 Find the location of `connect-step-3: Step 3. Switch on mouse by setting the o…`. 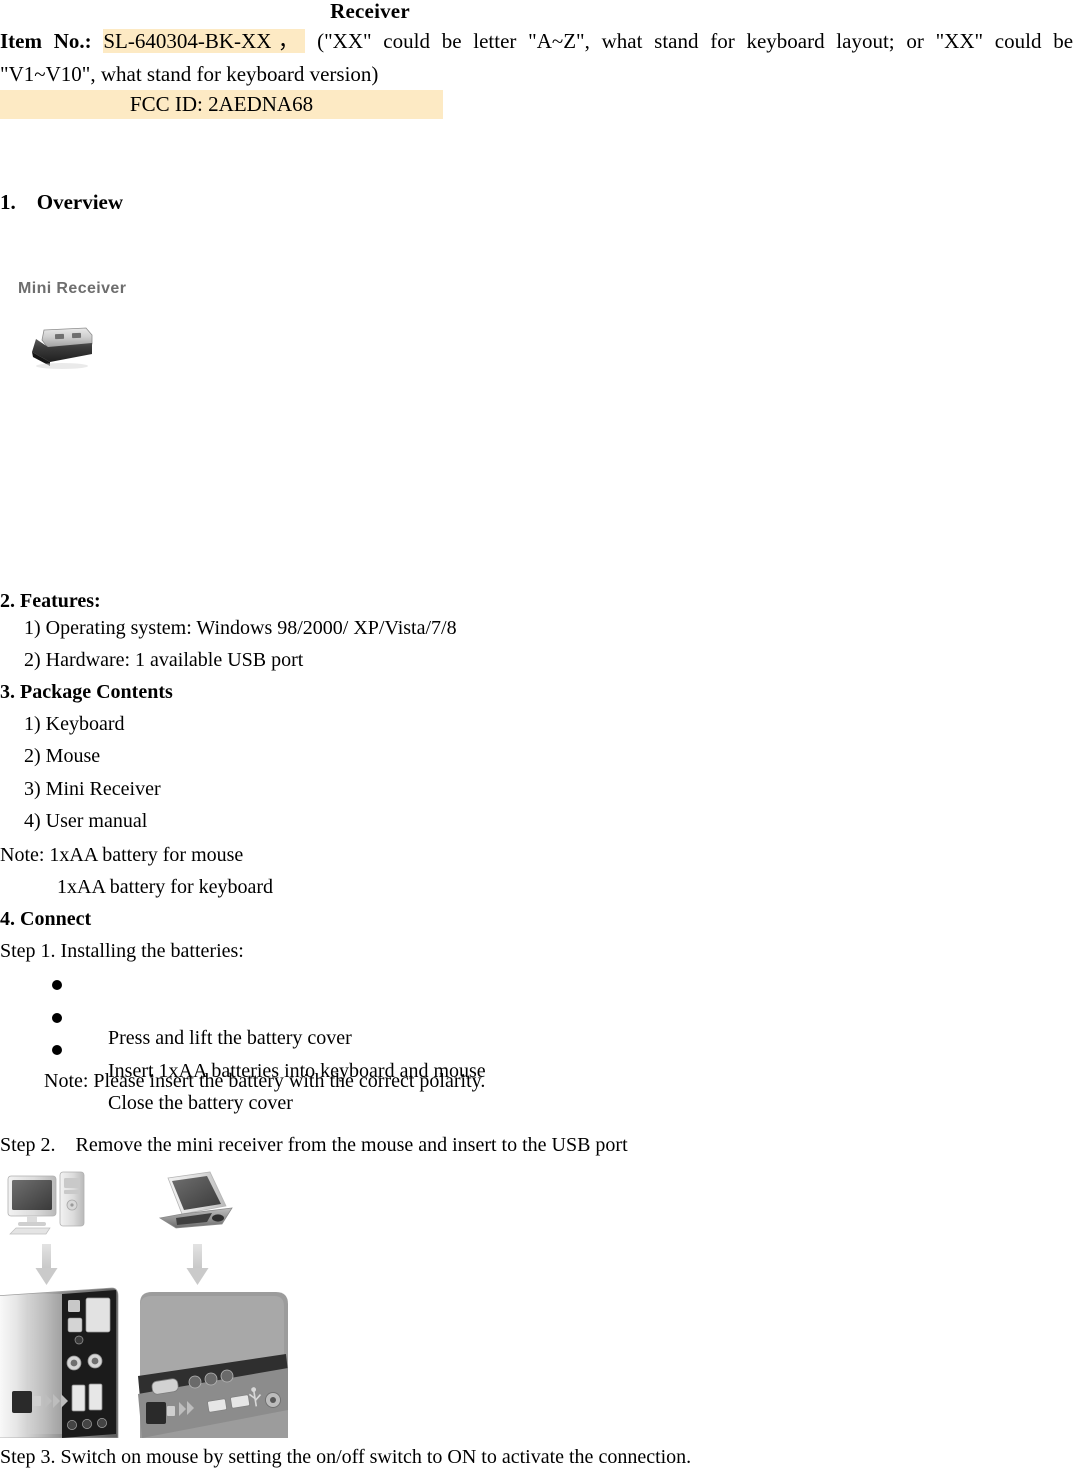

connect-step-3: Step 3. Switch on mouse by setting the o… is located at coordinates (346, 1457).